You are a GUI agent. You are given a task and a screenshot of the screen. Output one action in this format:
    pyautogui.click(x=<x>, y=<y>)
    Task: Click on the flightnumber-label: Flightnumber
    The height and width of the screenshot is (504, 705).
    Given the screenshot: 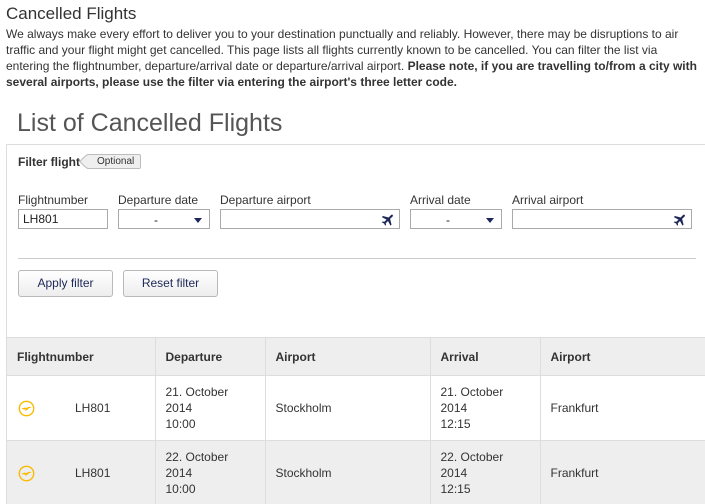 What is the action you would take?
    pyautogui.click(x=53, y=200)
    